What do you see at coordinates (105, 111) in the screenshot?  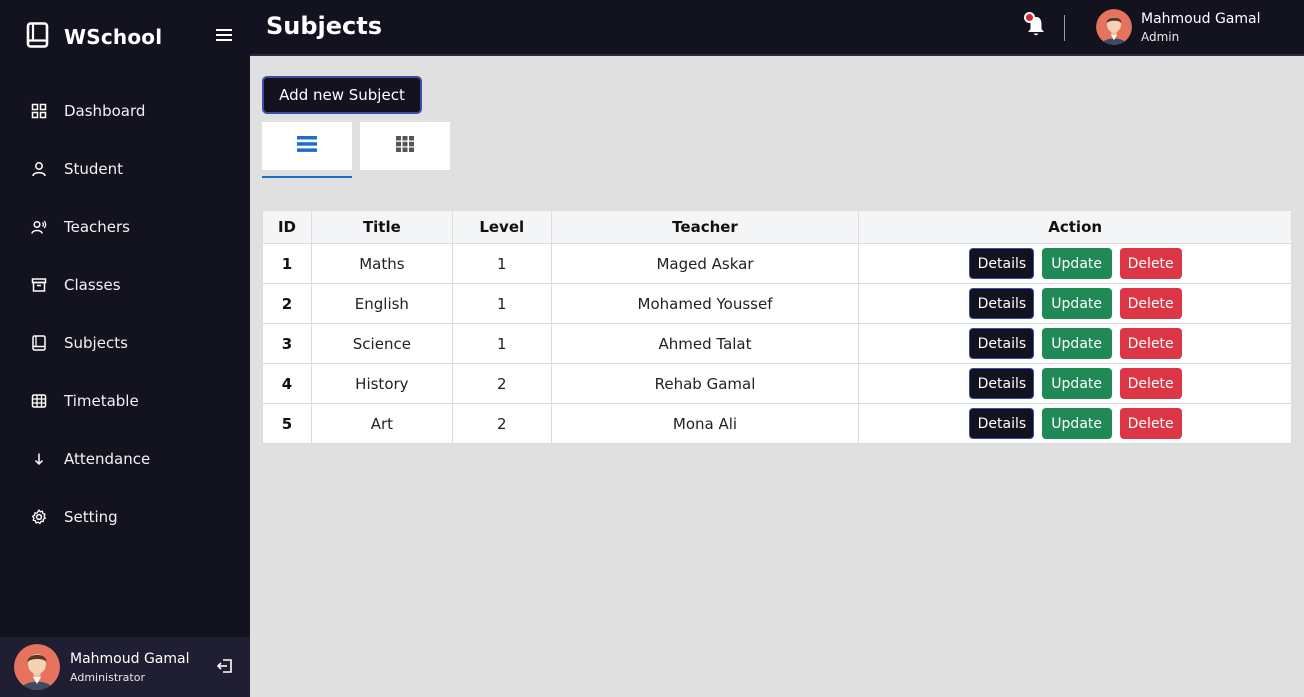 I see `sidebar-item-label: Dashboard` at bounding box center [105, 111].